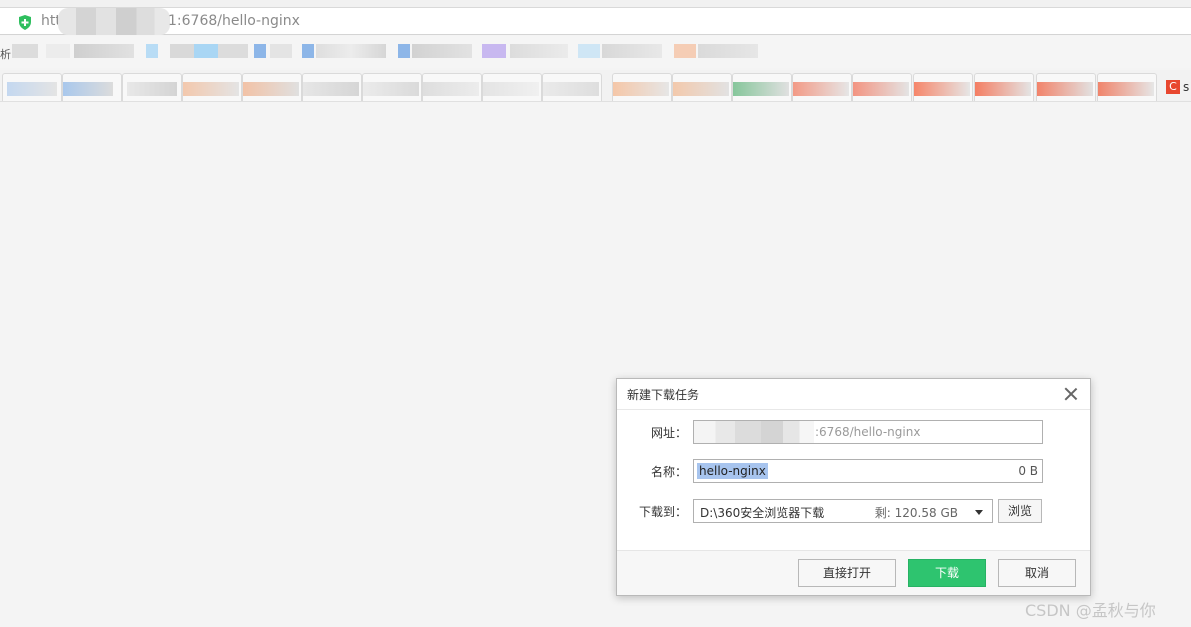 Image resolution: width=1191 pixels, height=627 pixels. What do you see at coordinates (234, 21) in the screenshot?
I see `url-suffix: 1:6768/hello-nginx` at bounding box center [234, 21].